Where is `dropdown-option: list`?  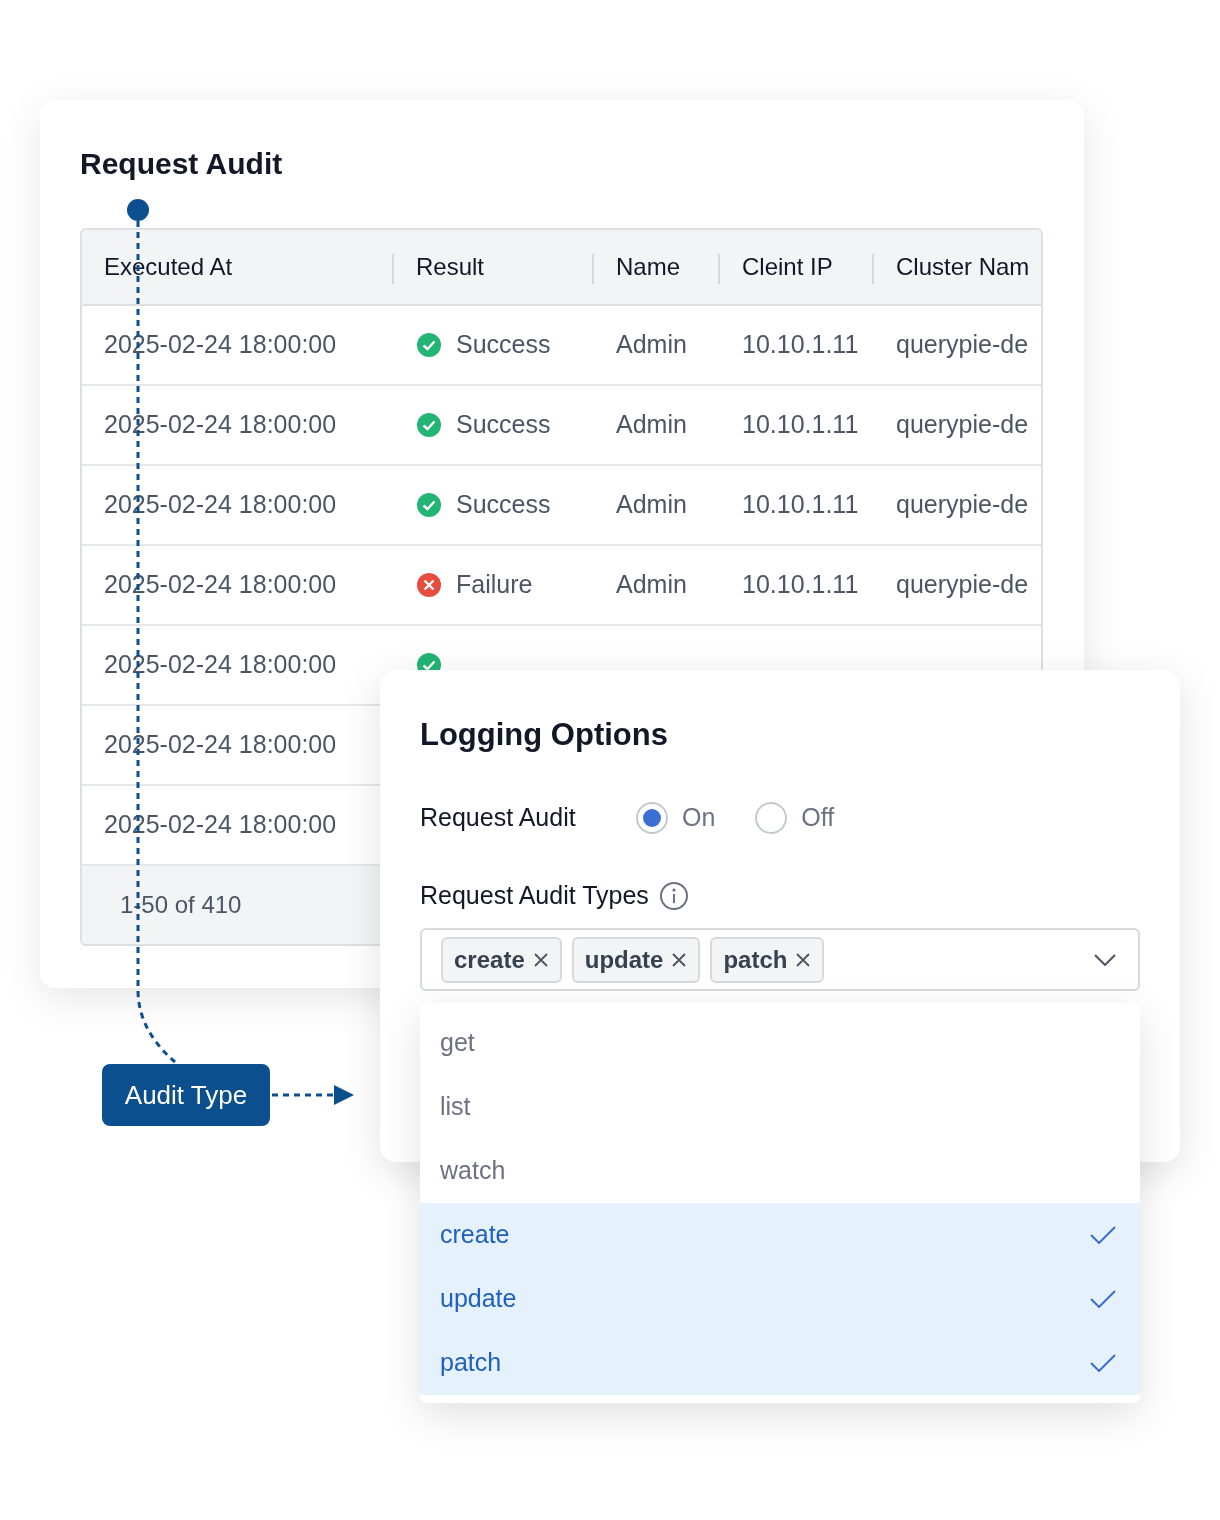
dropdown-option: list is located at coordinates (780, 1107).